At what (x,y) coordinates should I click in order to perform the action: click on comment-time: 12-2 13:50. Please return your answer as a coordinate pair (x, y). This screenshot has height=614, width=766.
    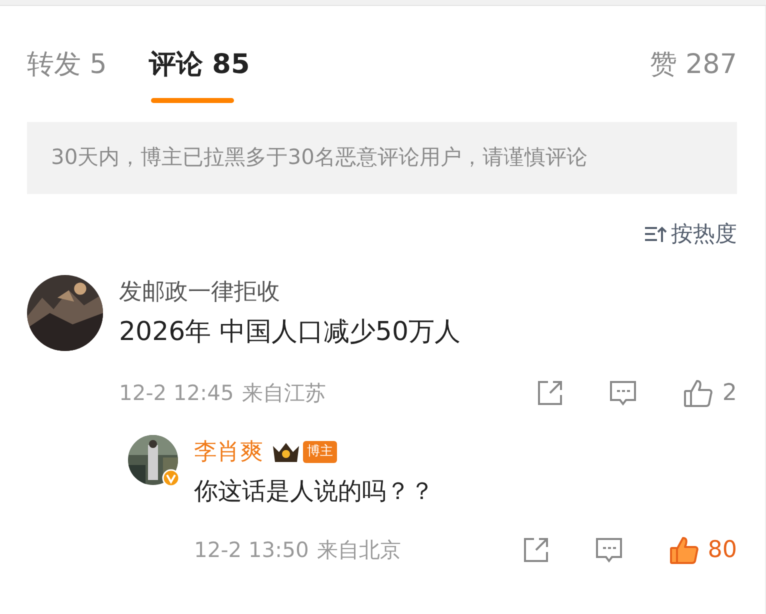
    Looking at the image, I should click on (251, 550).